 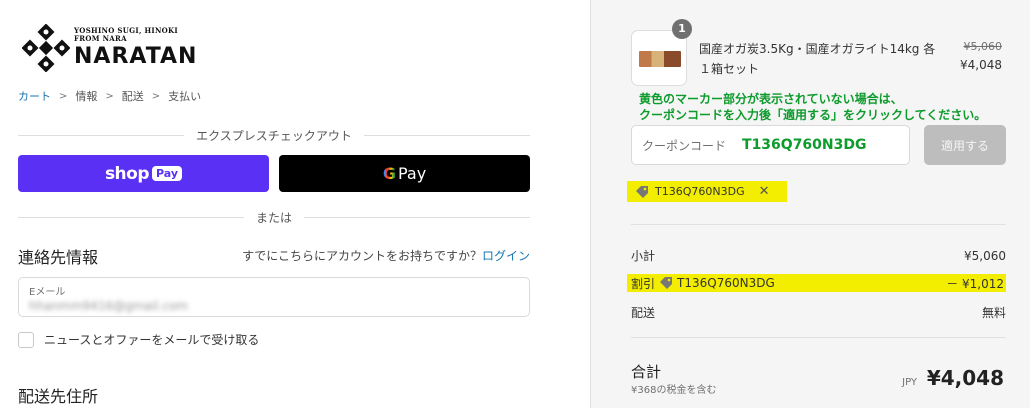 What do you see at coordinates (965, 378) in the screenshot?
I see `total-price: ¥4,048` at bounding box center [965, 378].